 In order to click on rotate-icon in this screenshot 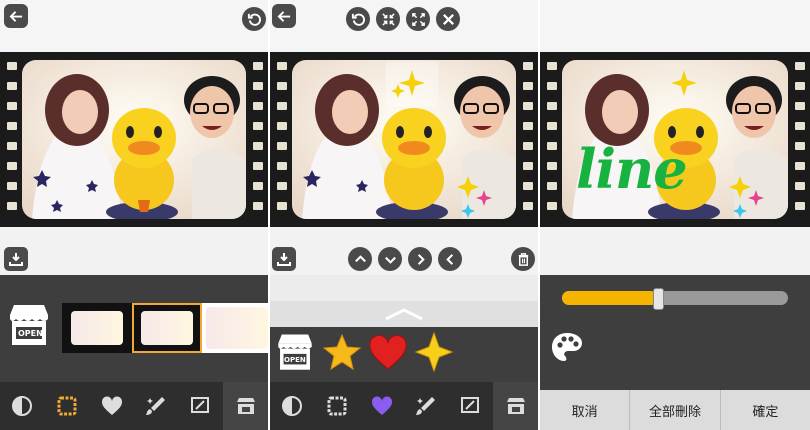, I will do `click(254, 19)`.